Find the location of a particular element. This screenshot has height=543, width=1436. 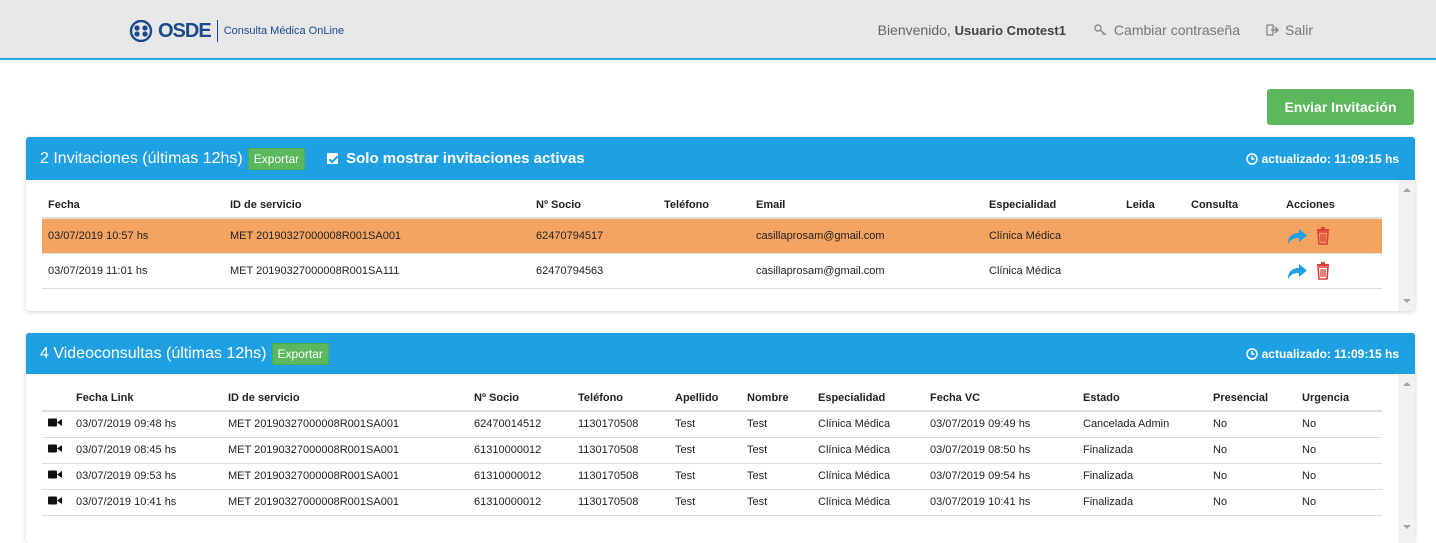

brand-logo: OSDE Consulta Médica OnLine is located at coordinates (236, 31).